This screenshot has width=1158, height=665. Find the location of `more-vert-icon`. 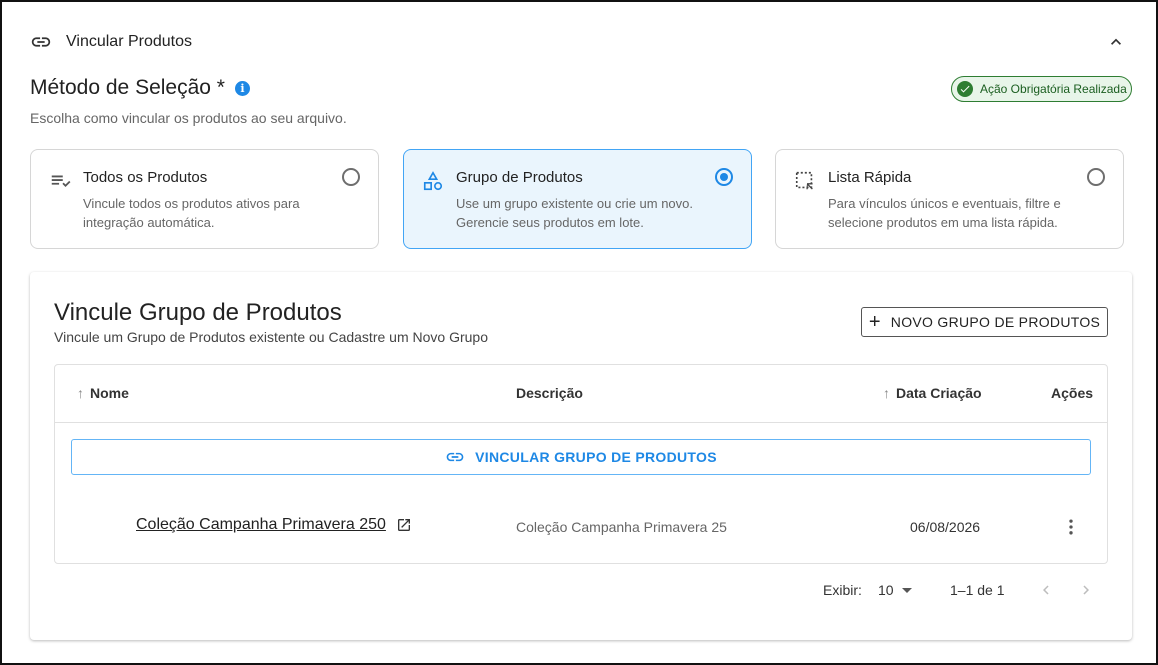

more-vert-icon is located at coordinates (1071, 527).